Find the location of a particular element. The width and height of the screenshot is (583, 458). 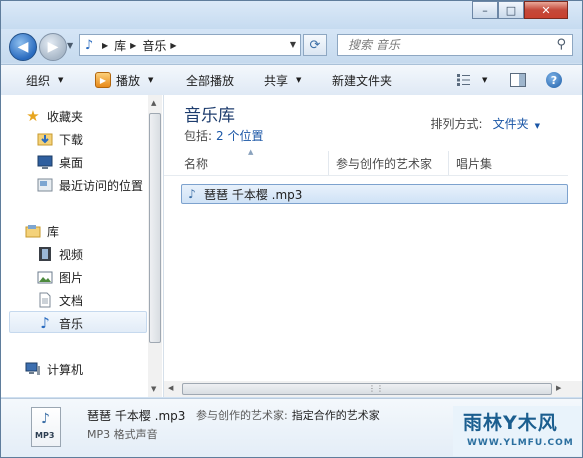

refresh-button: ⟳ is located at coordinates (315, 45).